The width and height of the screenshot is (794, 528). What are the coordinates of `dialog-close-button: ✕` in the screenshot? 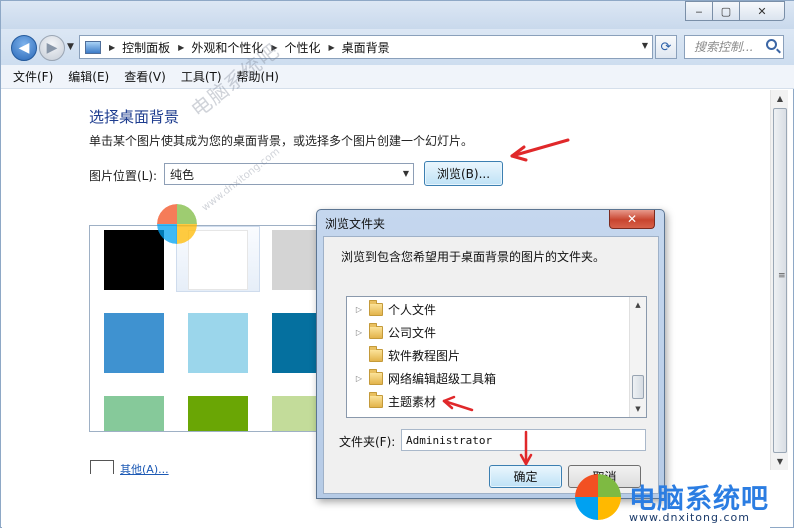 It's located at (632, 219).